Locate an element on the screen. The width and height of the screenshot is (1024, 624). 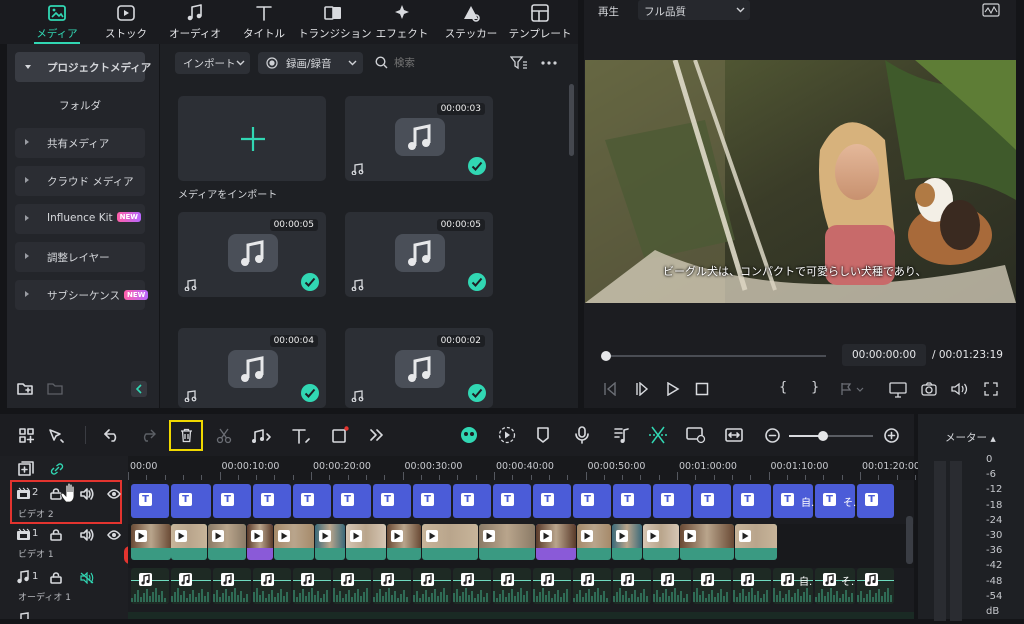
mark-in-icon: { is located at coordinates (783, 387).